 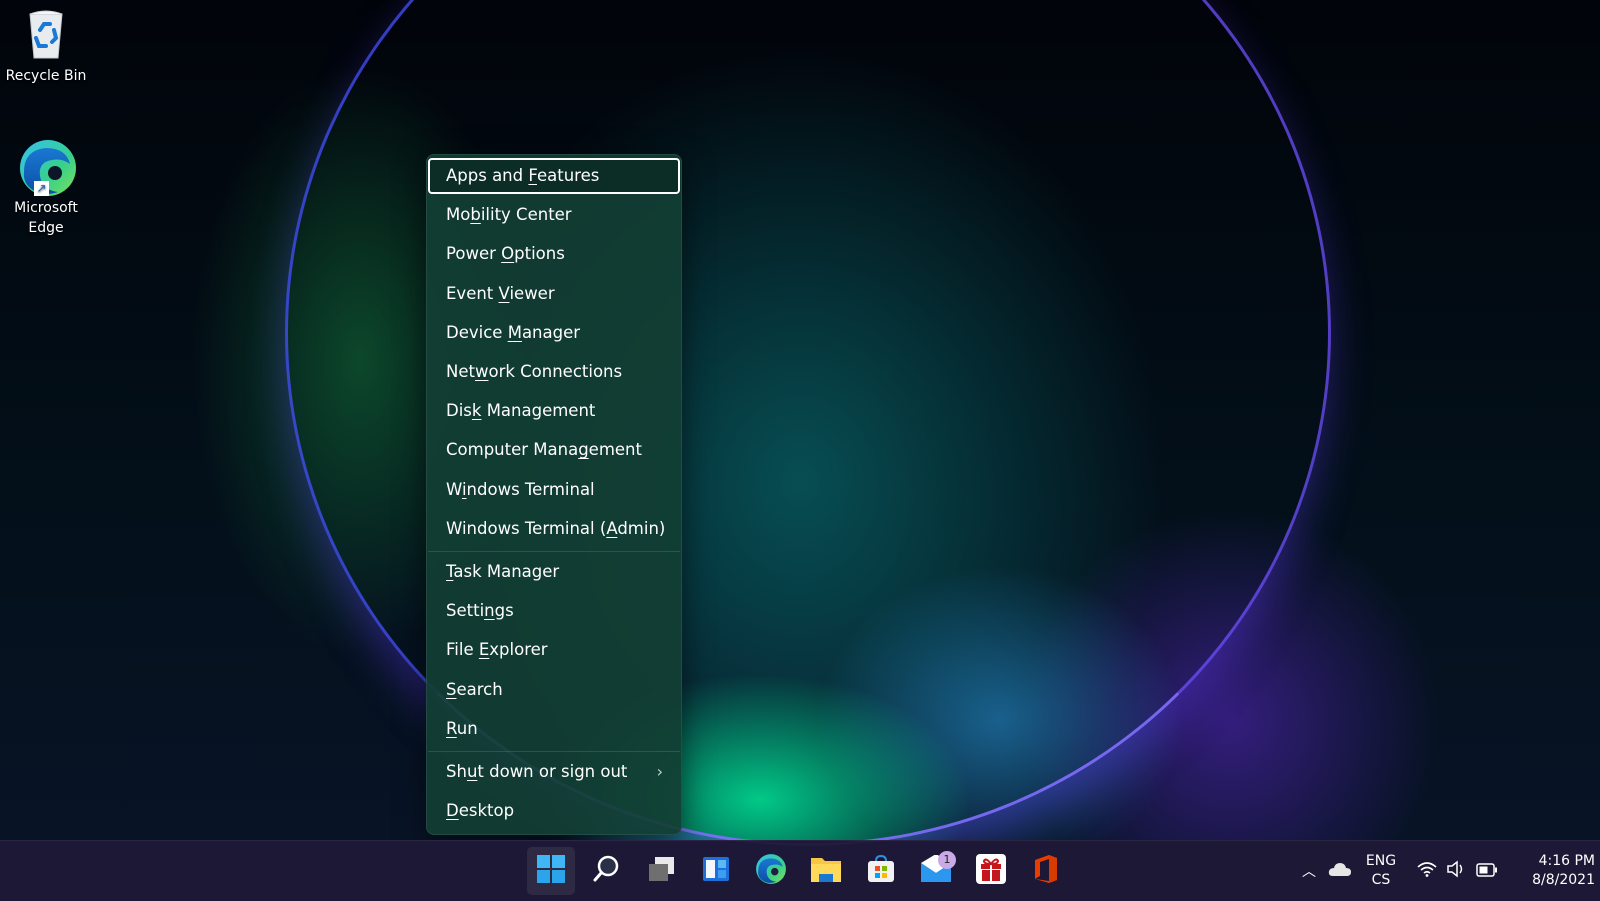 What do you see at coordinates (1381, 861) in the screenshot?
I see `language-label: ENG` at bounding box center [1381, 861].